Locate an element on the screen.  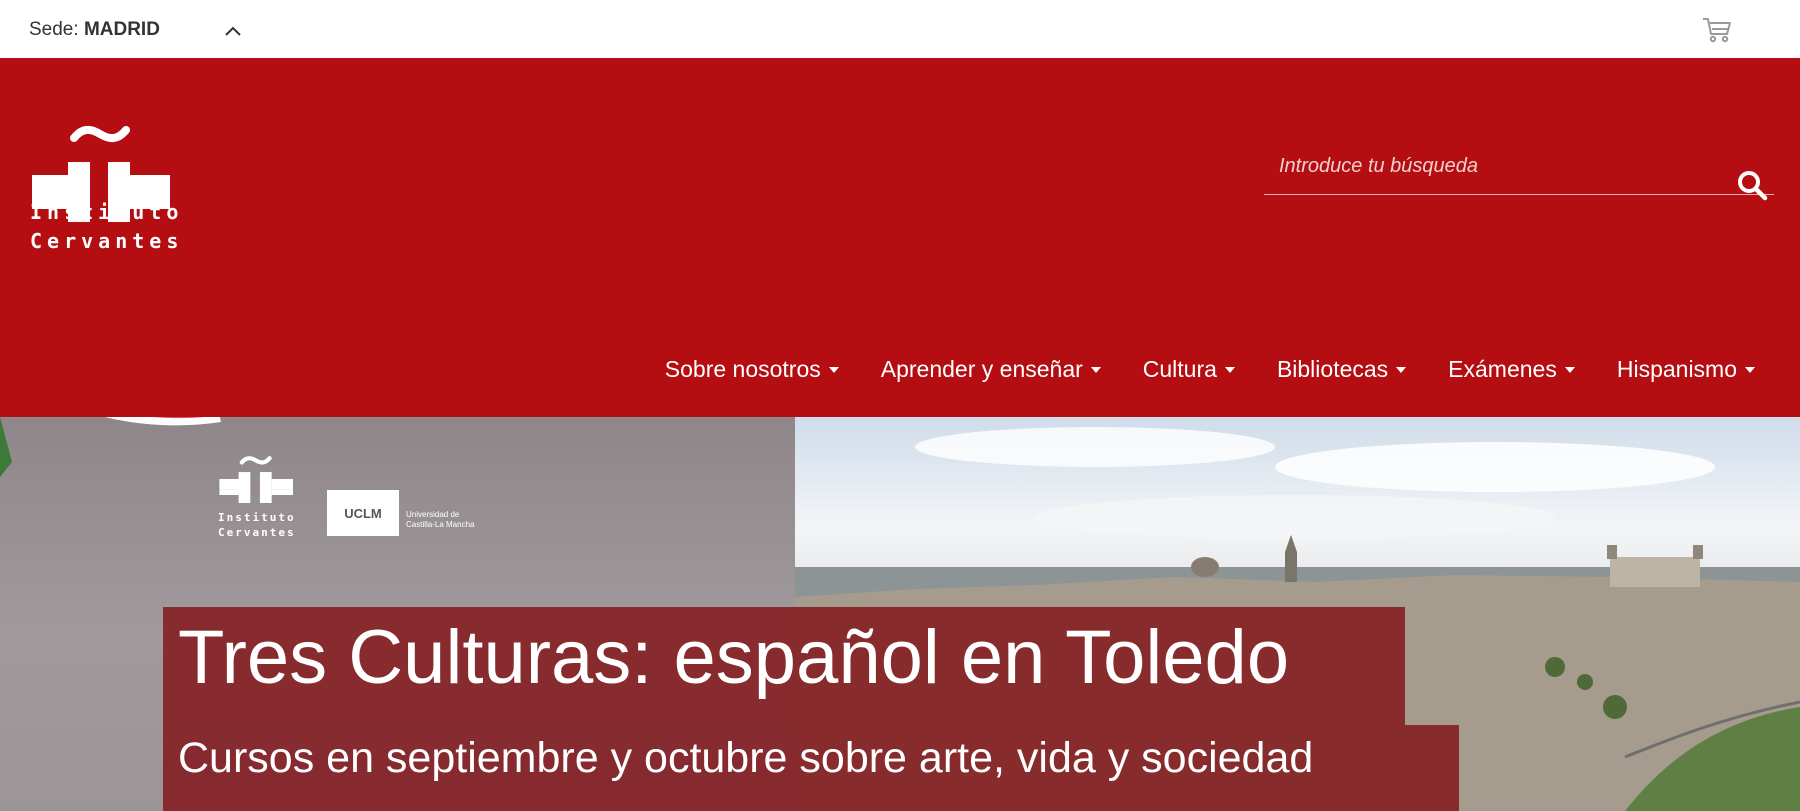
nav-label: Exámenes is located at coordinates (1502, 369).